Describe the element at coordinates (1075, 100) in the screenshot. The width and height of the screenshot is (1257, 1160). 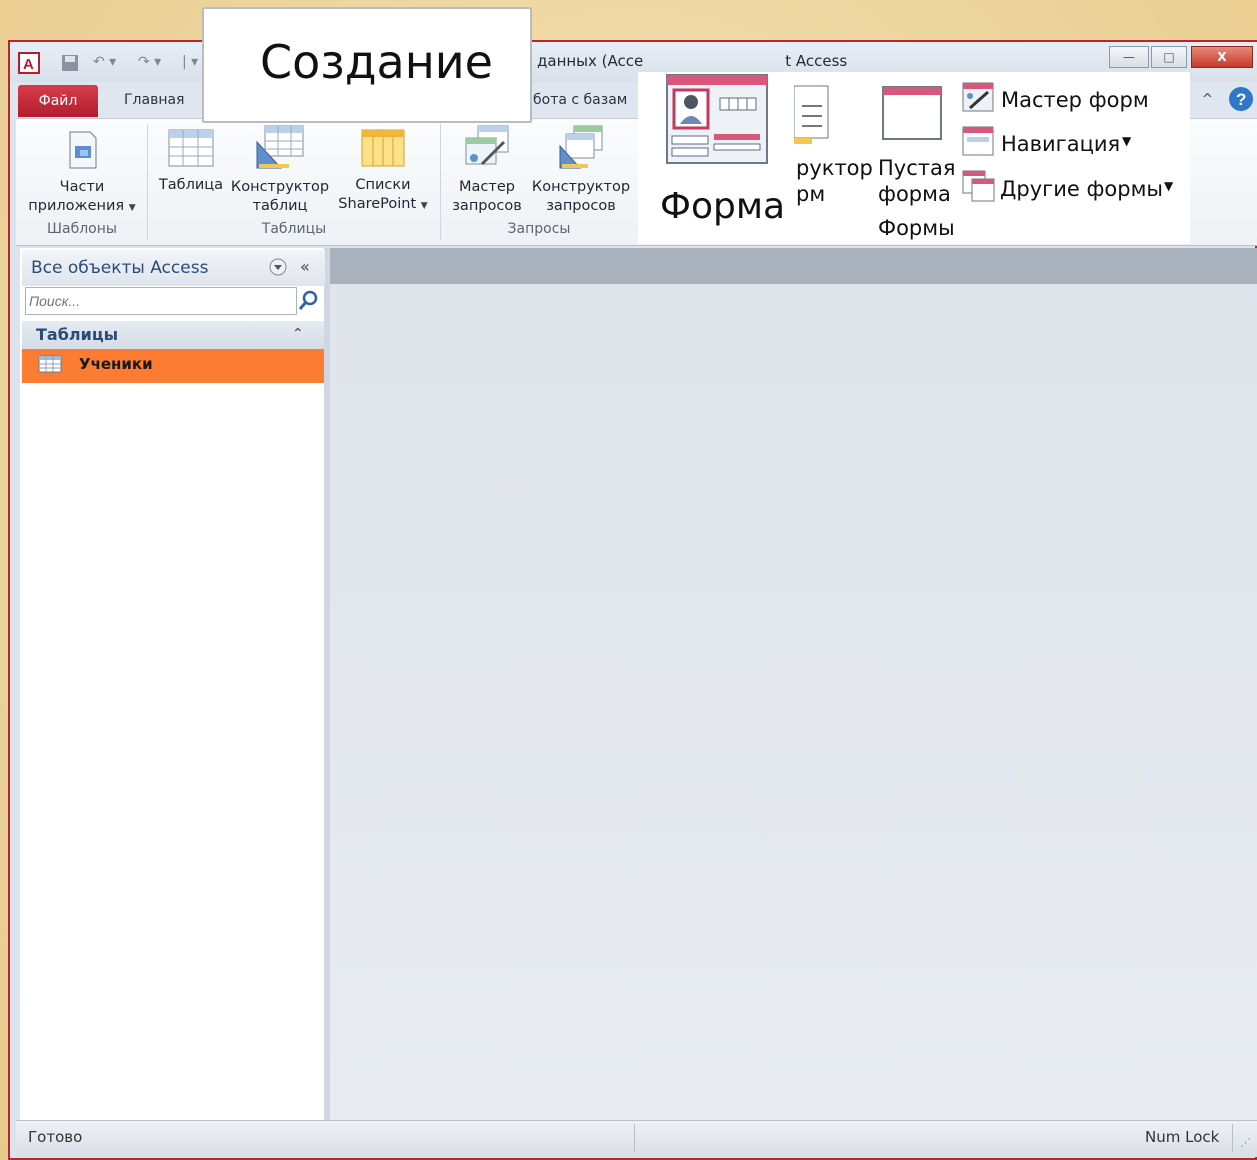
I see `form-wizard-label: Мастер форм` at that location.